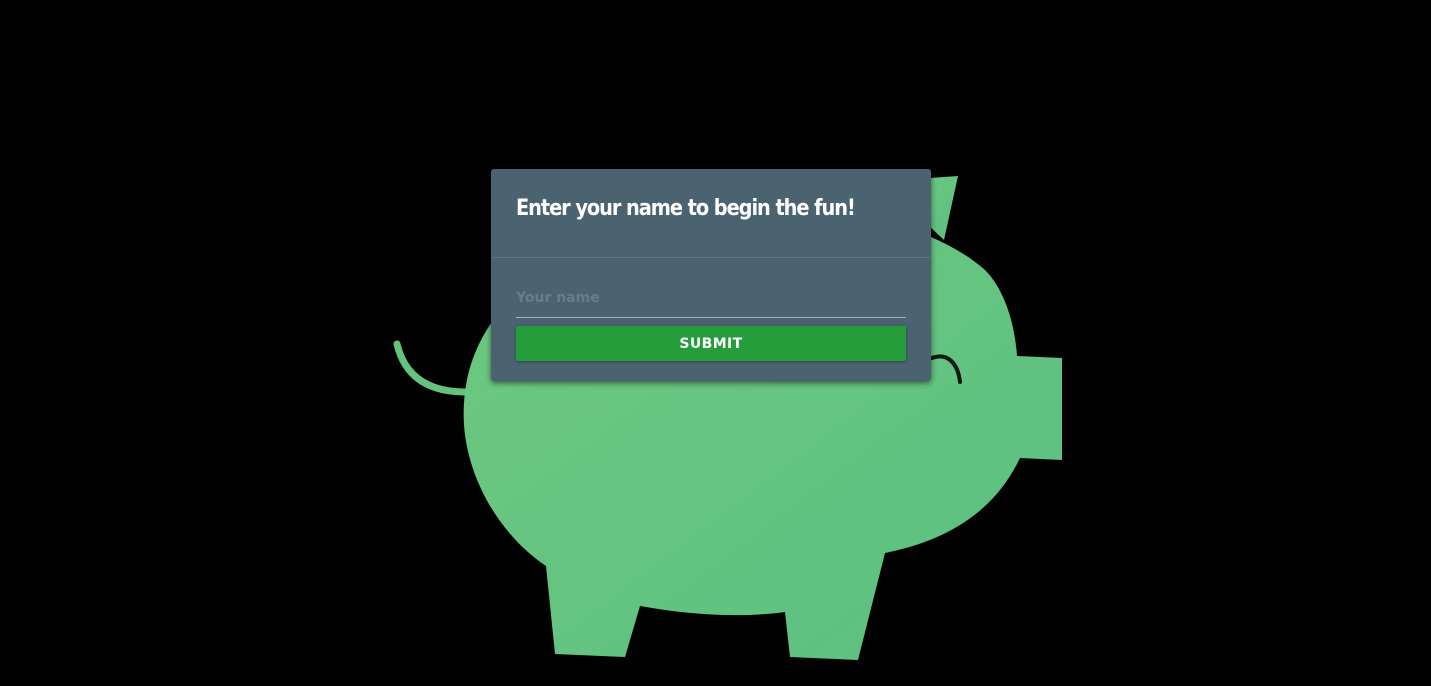 The width and height of the screenshot is (1431, 686). I want to click on dialog-title: Enter your name to begin the fun!, so click(686, 208).